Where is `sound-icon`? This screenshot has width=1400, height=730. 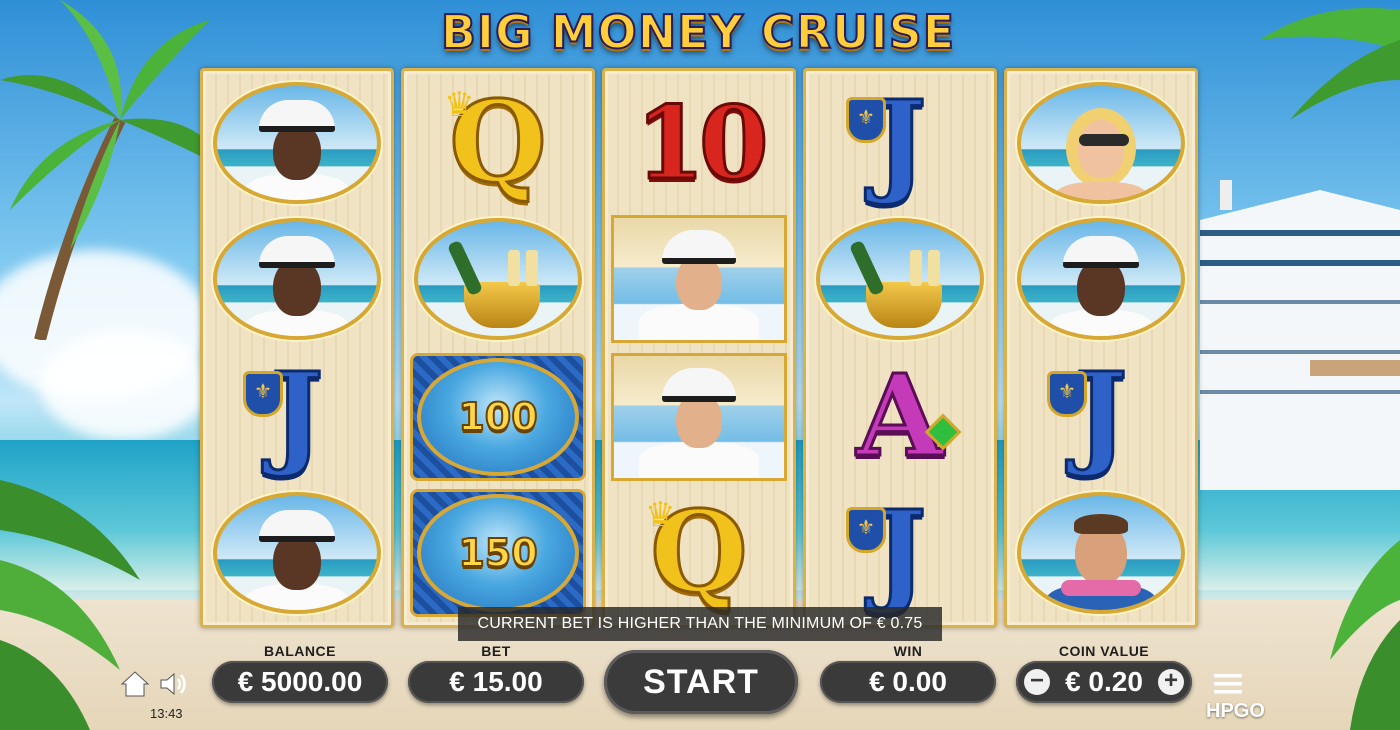
sound-icon is located at coordinates (174, 684).